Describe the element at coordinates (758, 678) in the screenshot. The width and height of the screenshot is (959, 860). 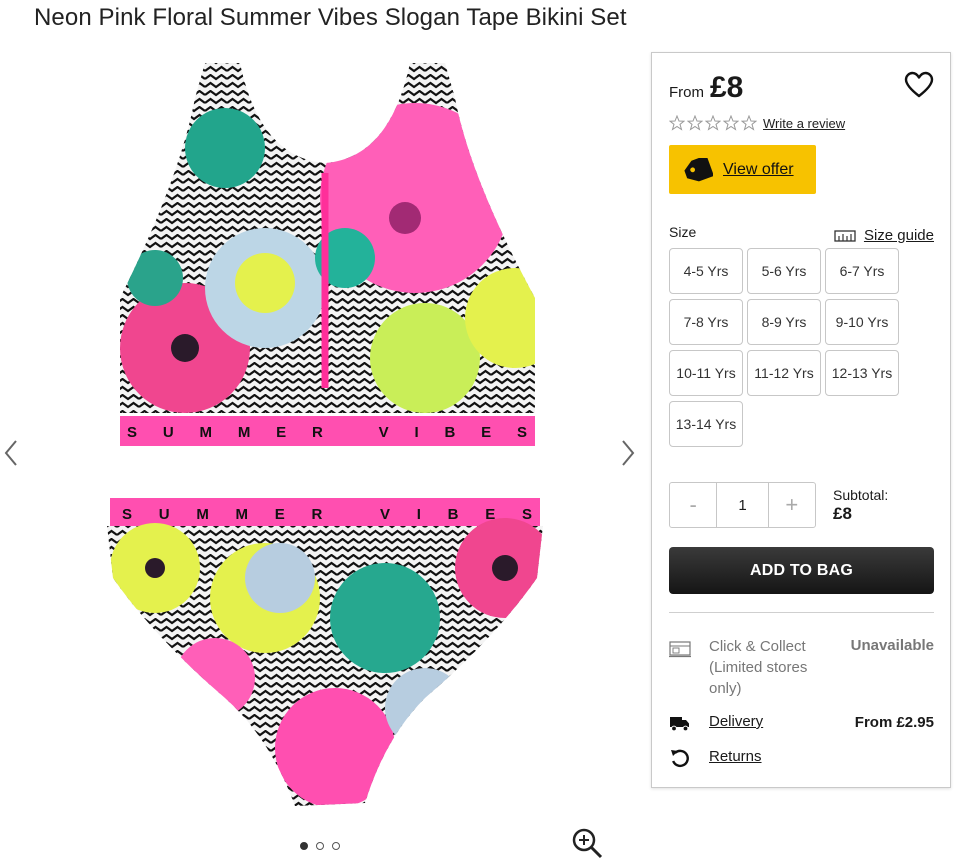
I see `click-collect-note: (Limited stores only)` at that location.